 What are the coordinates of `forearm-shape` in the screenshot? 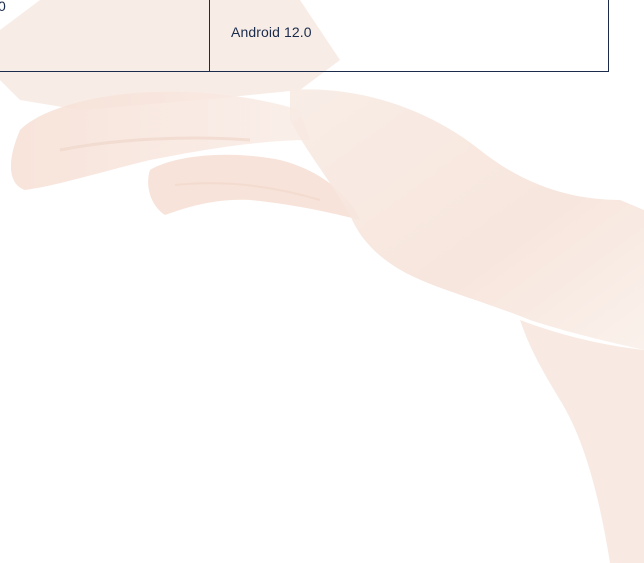 It's located at (582, 441).